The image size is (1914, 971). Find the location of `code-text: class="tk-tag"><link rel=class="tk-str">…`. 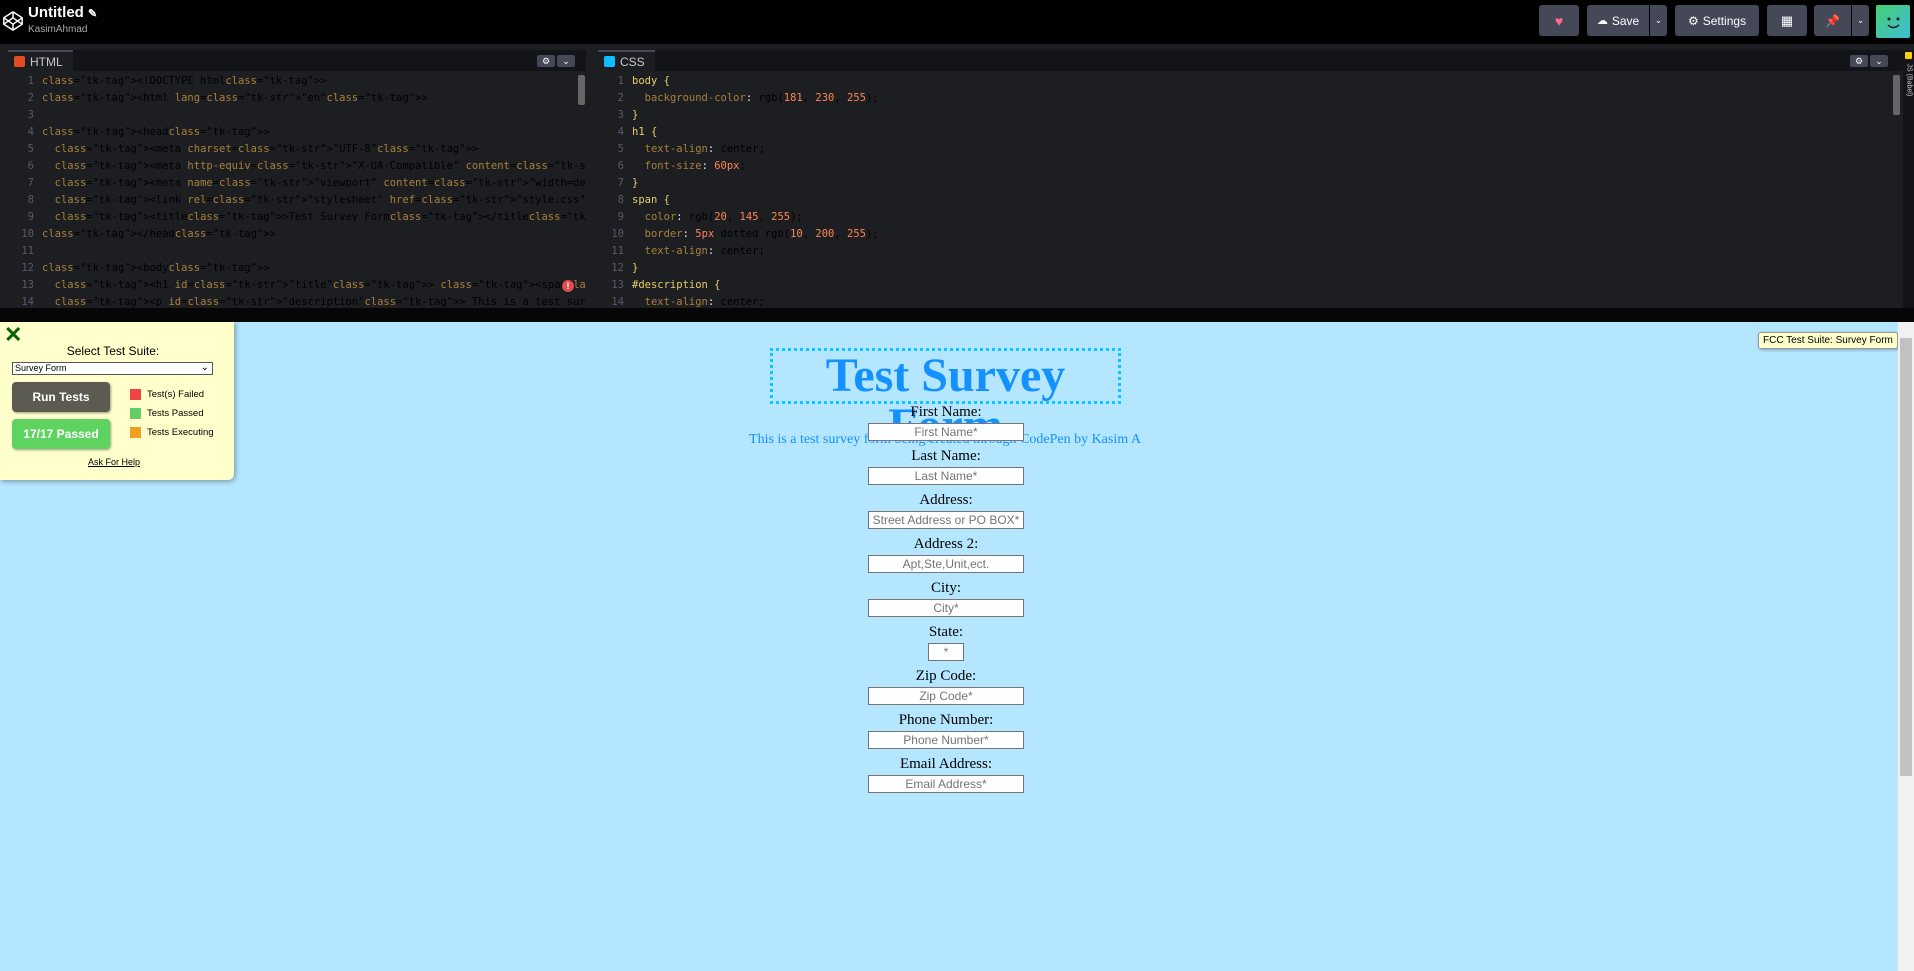

code-text: class="tk-tag"><link rel=class="tk-str">… is located at coordinates (320, 200).